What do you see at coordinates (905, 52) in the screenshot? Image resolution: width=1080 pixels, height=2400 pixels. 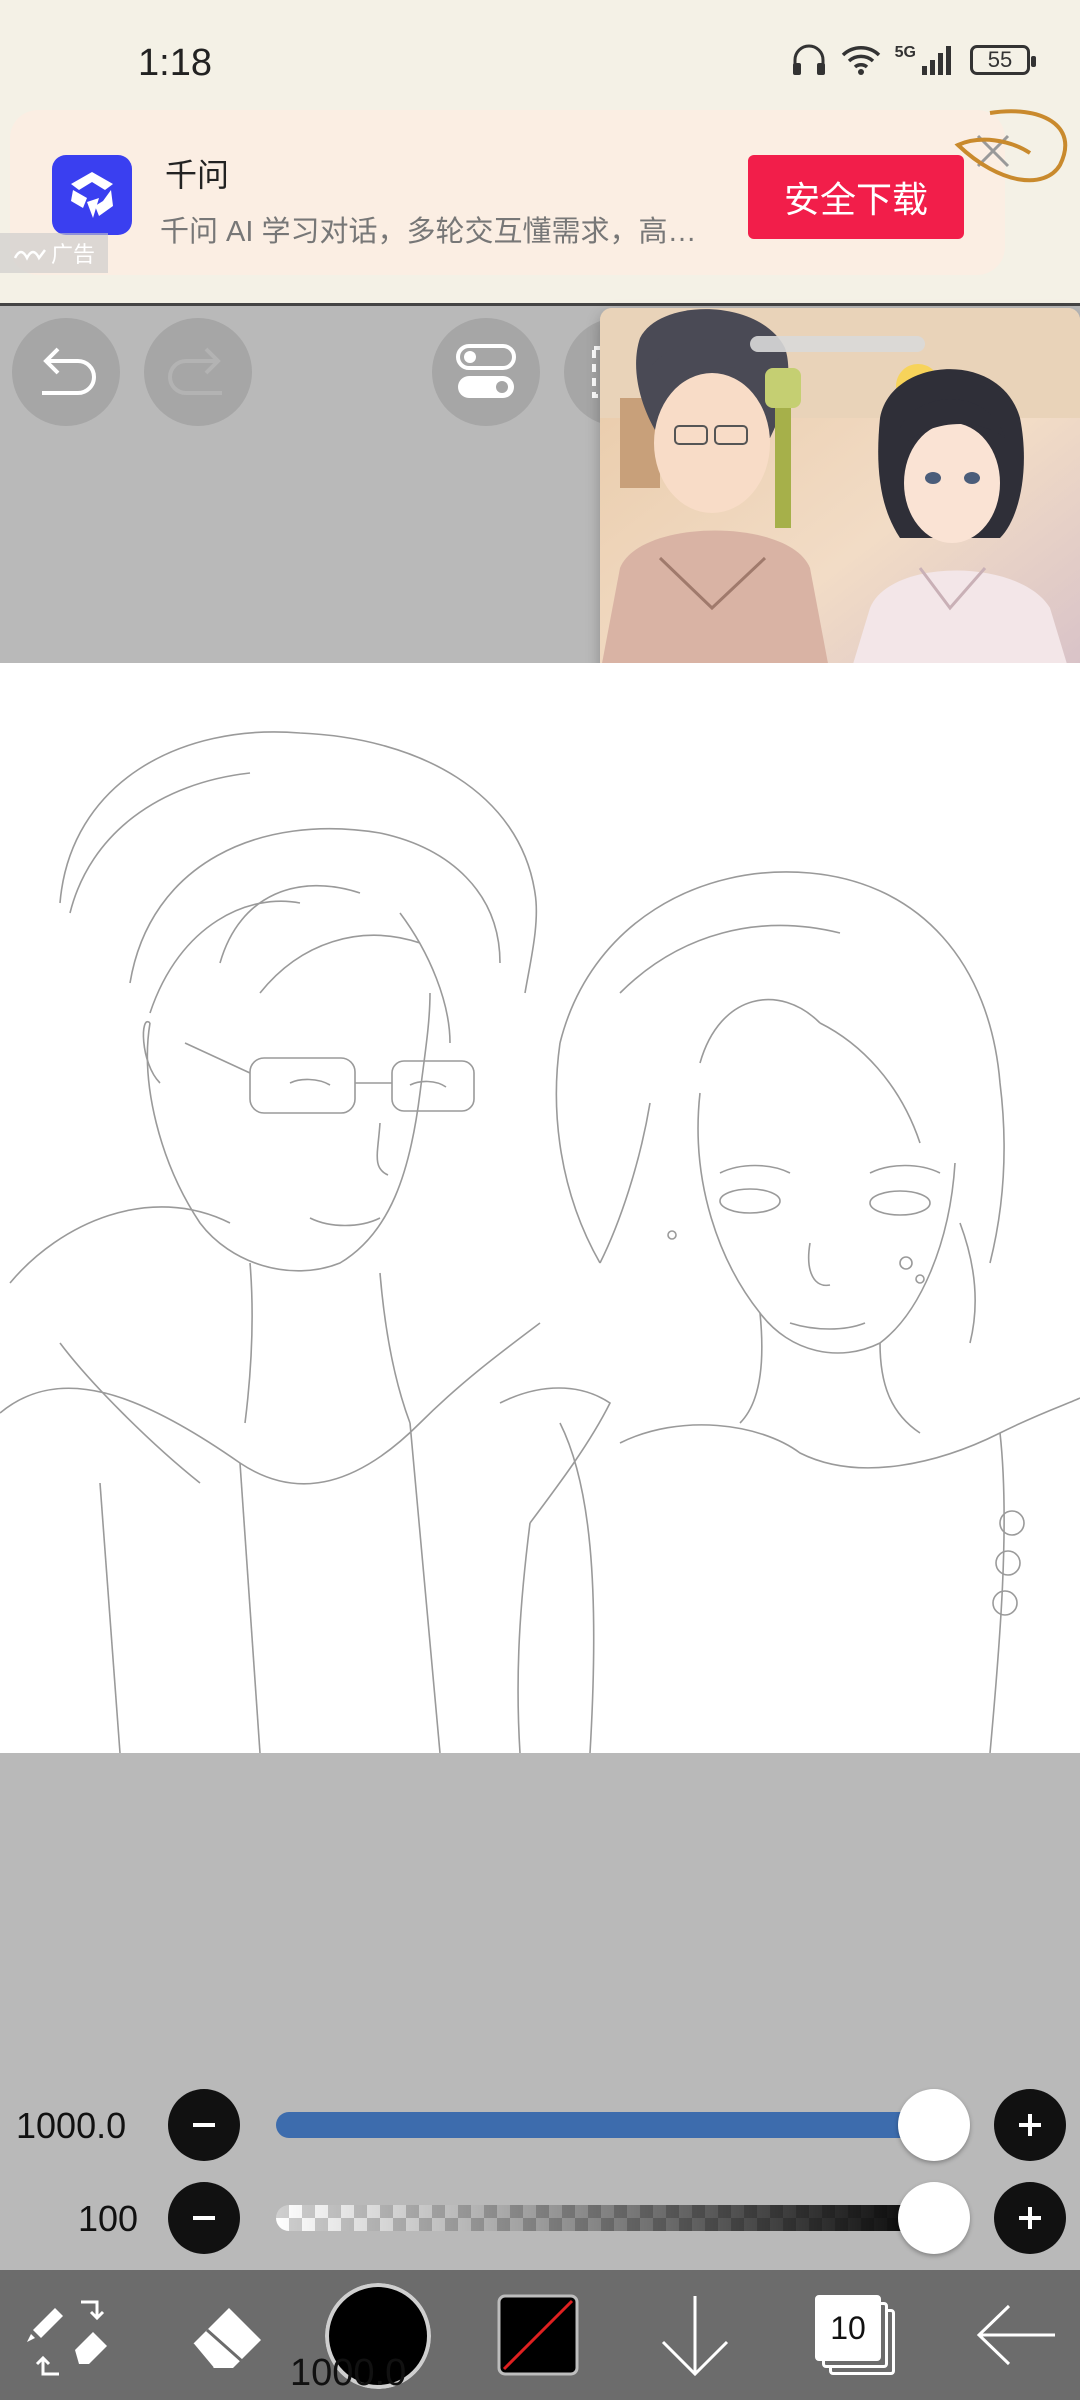 I see `network-type: 5G` at bounding box center [905, 52].